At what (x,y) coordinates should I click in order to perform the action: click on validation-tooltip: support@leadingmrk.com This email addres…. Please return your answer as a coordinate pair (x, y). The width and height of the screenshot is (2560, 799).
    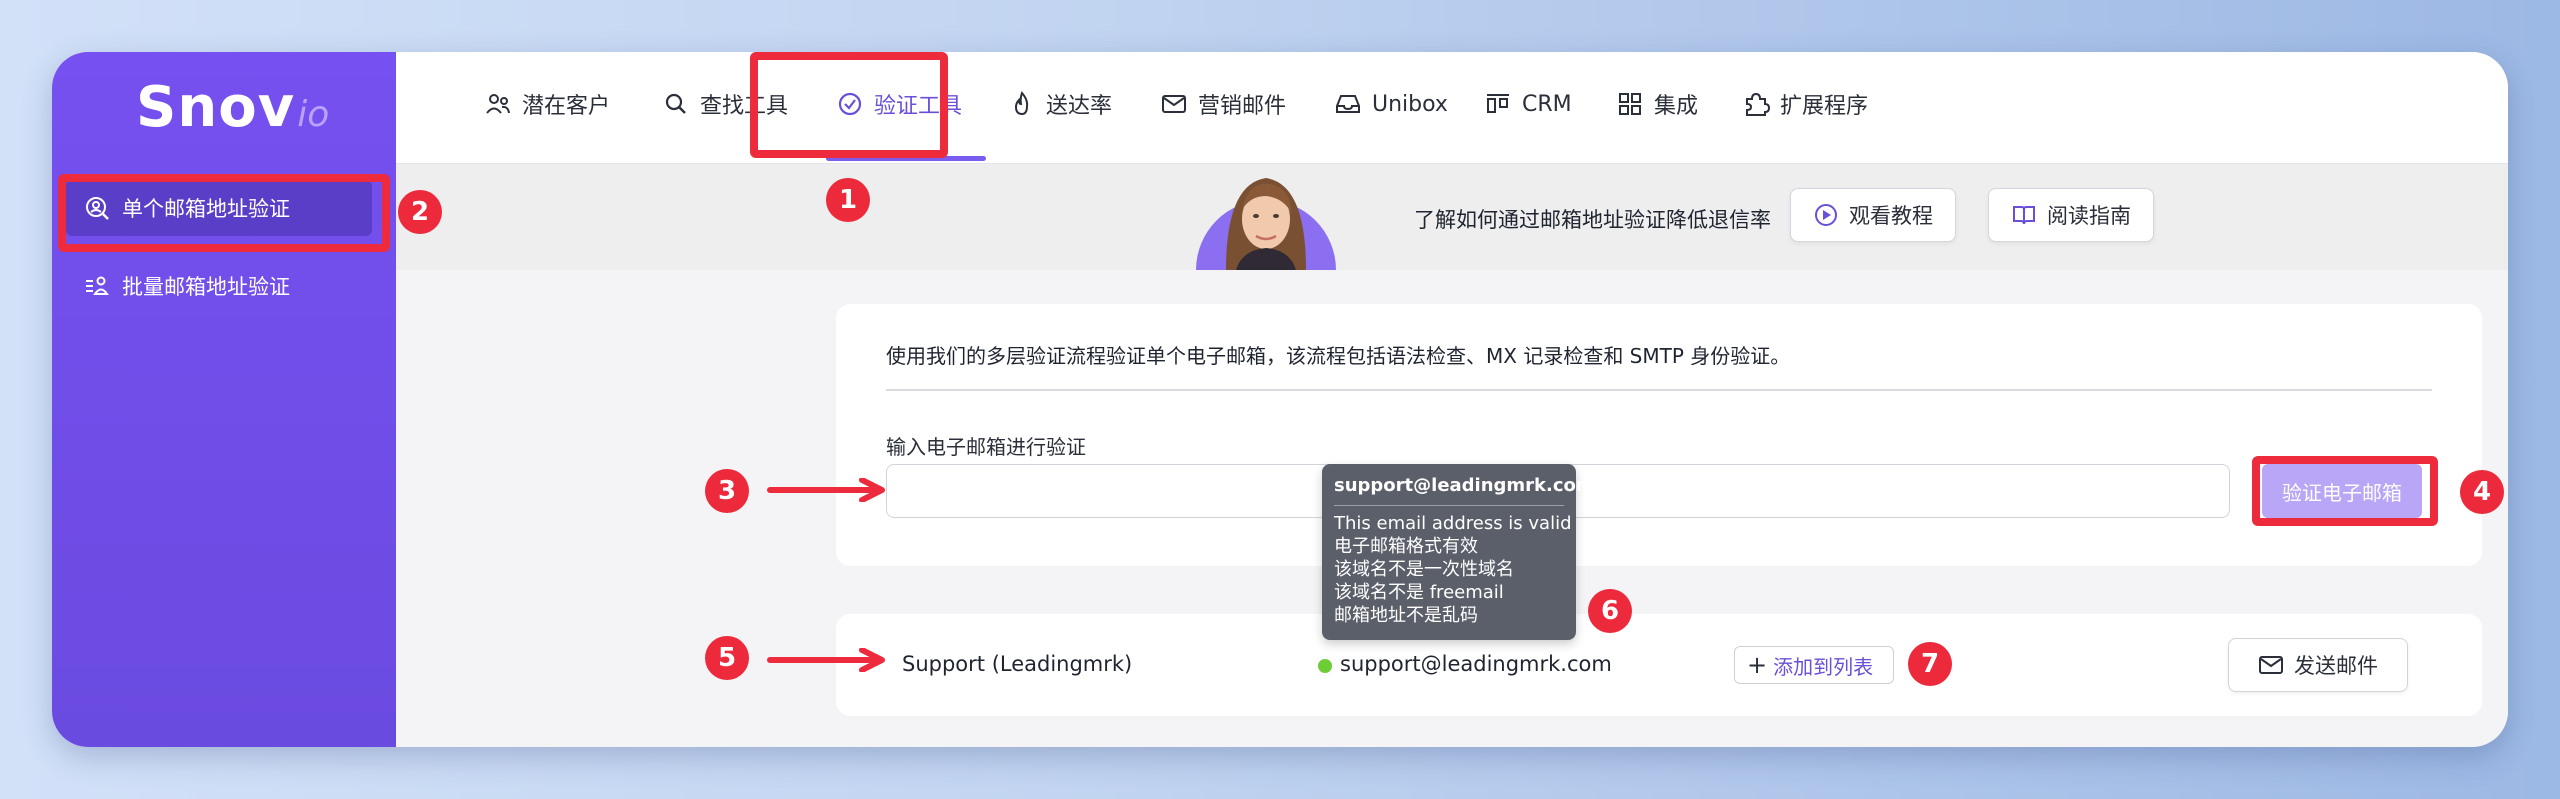
    Looking at the image, I should click on (1458, 552).